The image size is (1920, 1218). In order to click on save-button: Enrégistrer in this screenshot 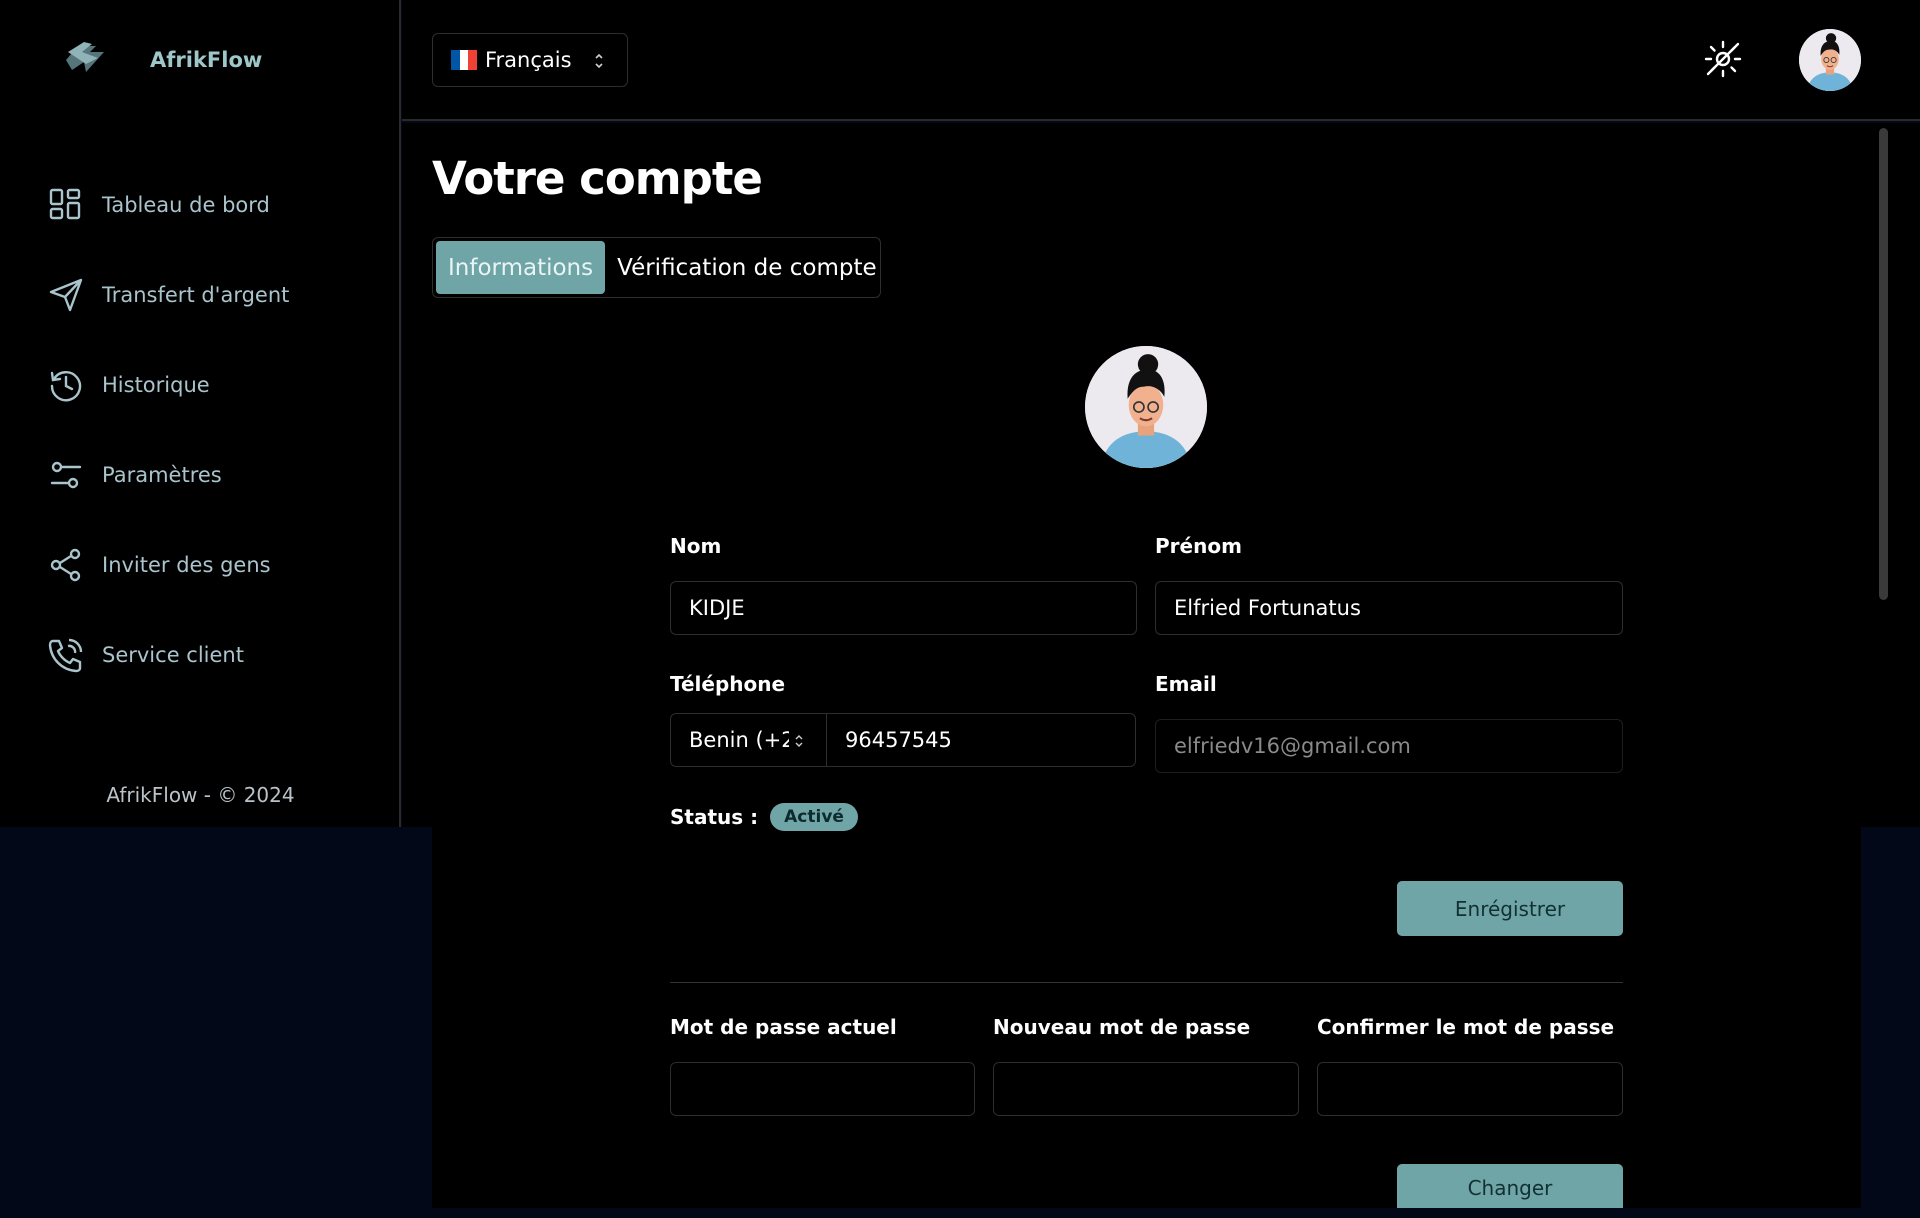, I will do `click(1510, 908)`.